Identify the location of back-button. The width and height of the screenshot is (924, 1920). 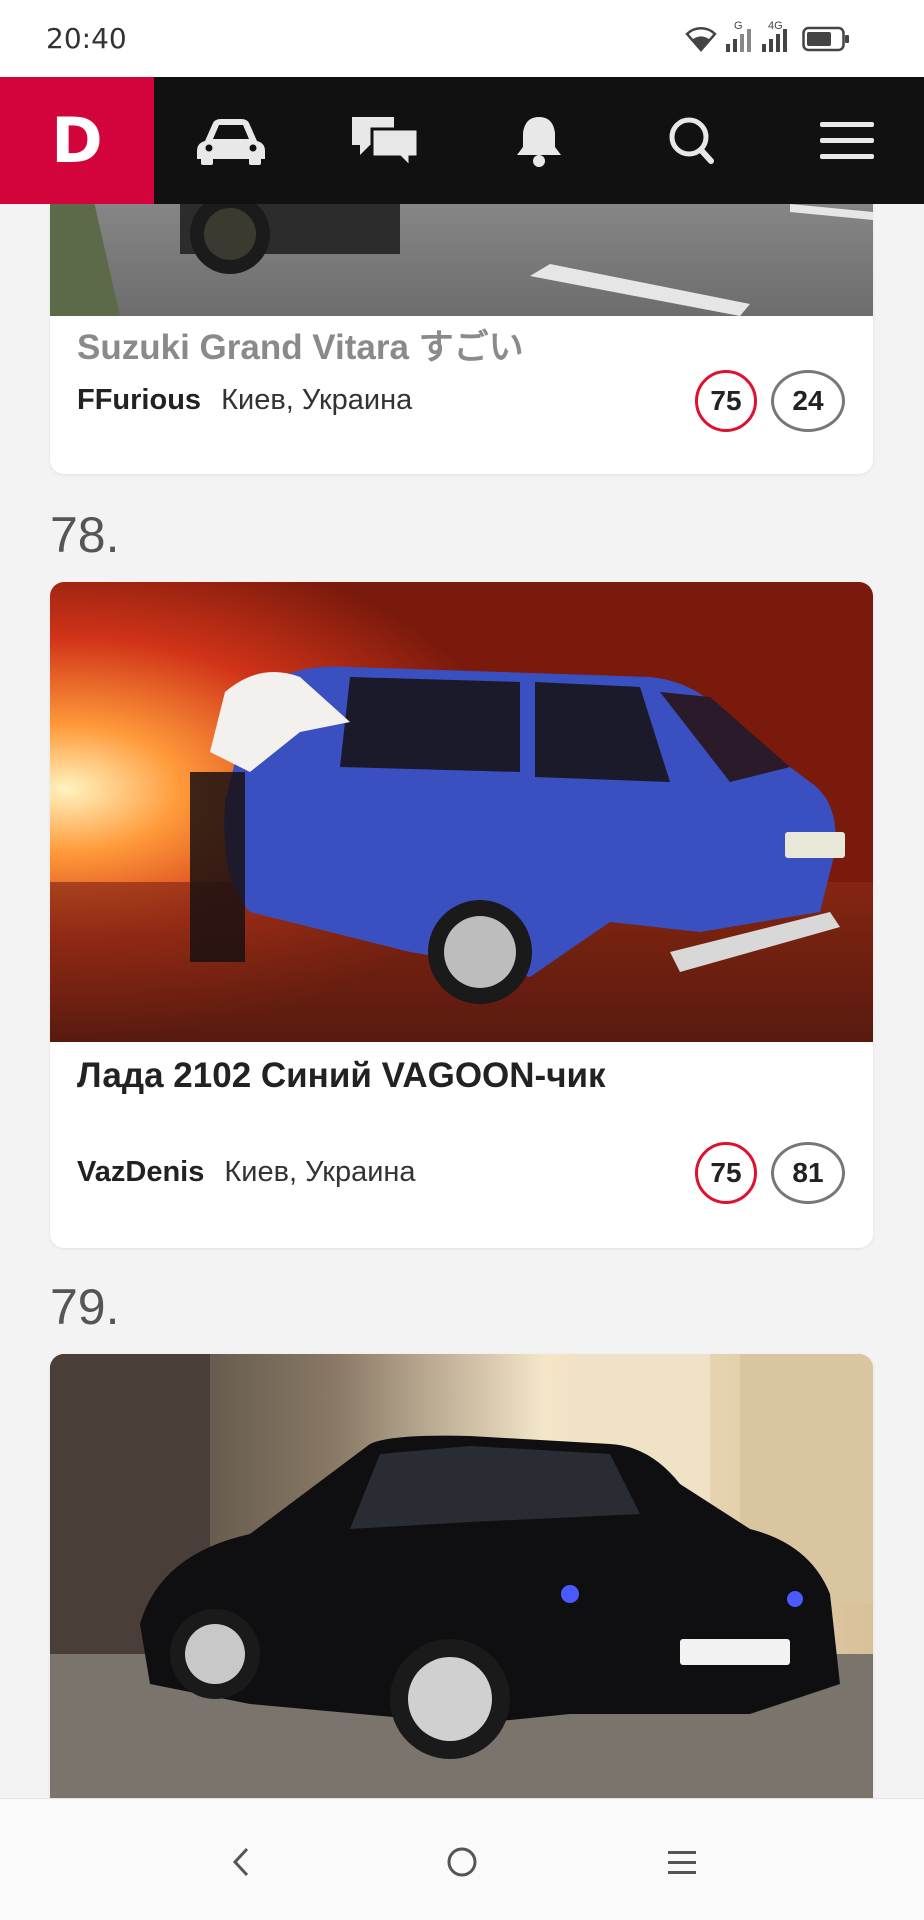
(241, 1862).